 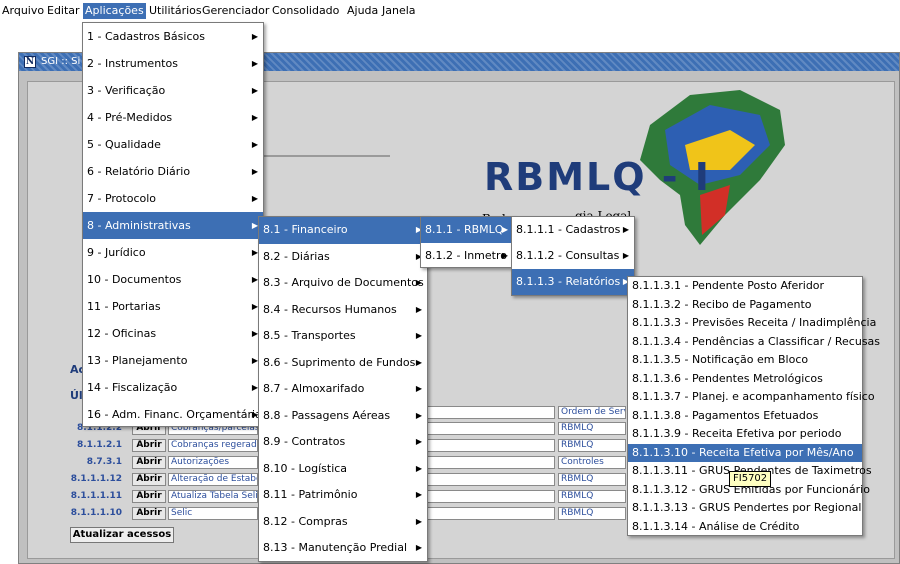 I want to click on menu-item-8-3-arquivo-de-documentos: 8.3 - Arquivo de Documentos ▶, so click(x=343, y=283).